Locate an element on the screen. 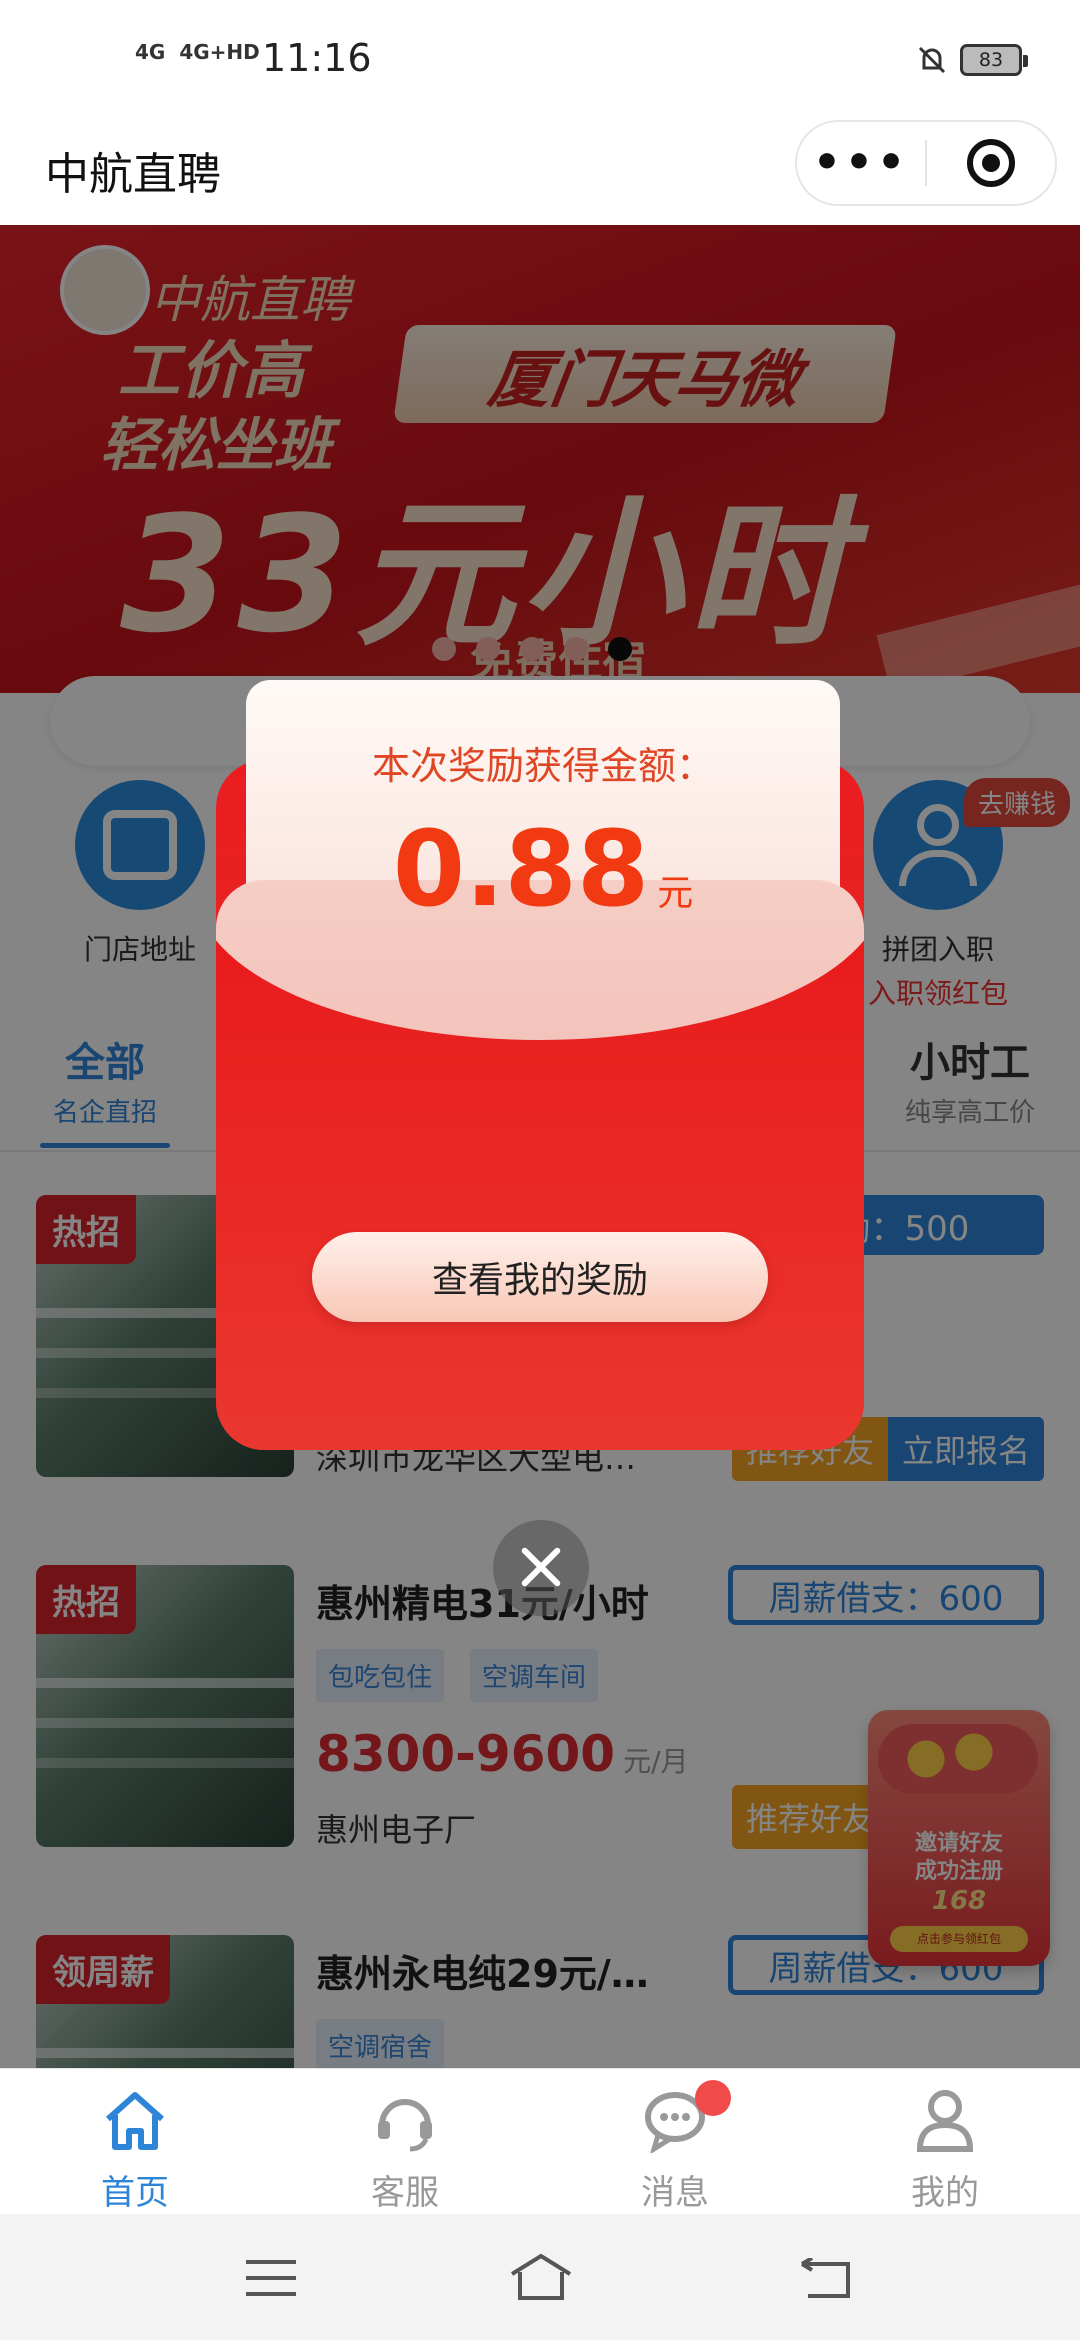 The height and width of the screenshot is (2340, 1080). network-indicator: 4G 4G+HD is located at coordinates (197, 52).